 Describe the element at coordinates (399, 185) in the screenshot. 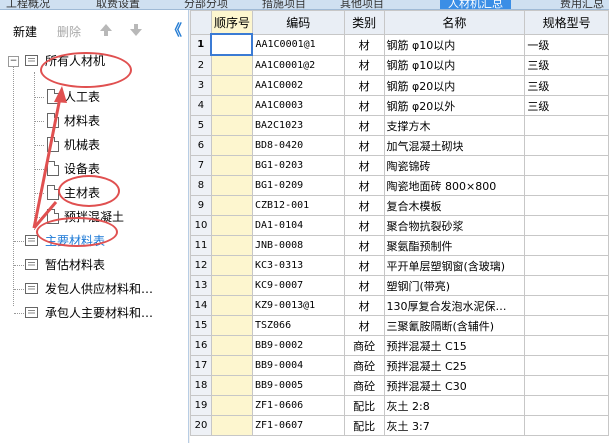

I see `table-row: 8 BG1-0209 材陶瓷地面砖 800×800` at that location.